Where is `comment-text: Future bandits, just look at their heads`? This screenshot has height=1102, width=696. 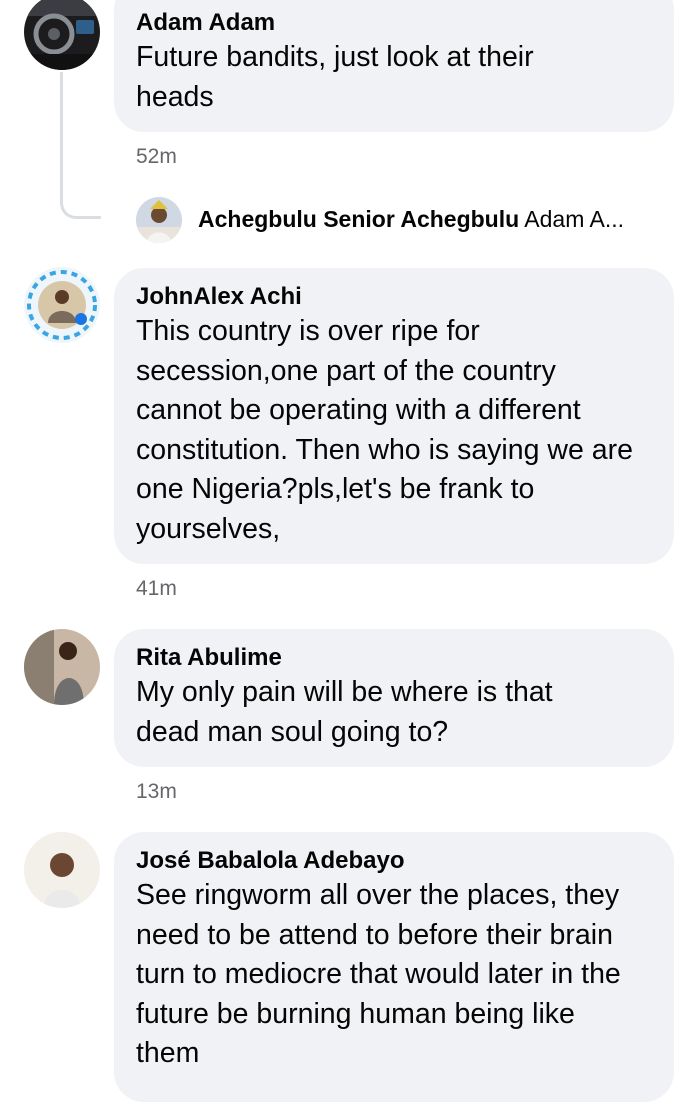 comment-text: Future bandits, just look at their heads is located at coordinates (335, 77).